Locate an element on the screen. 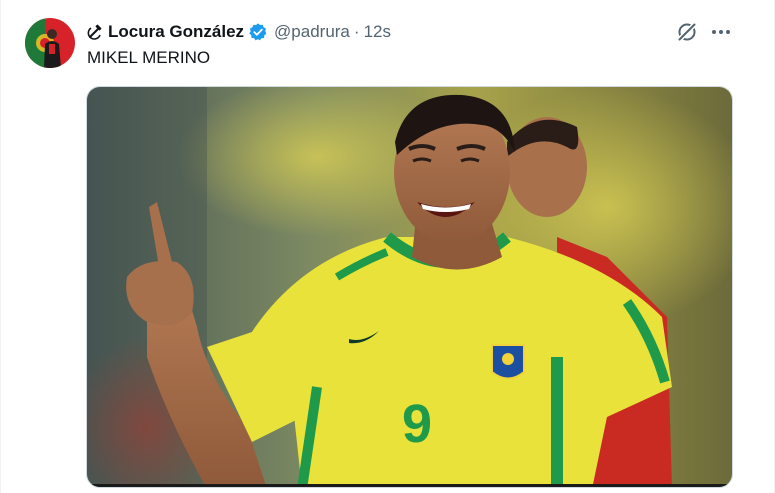  grok-icon is located at coordinates (687, 32).